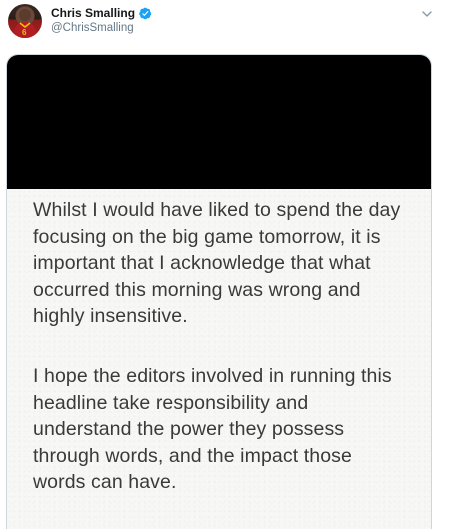  What do you see at coordinates (145, 13) in the screenshot?
I see `verified-badge-icon` at bounding box center [145, 13].